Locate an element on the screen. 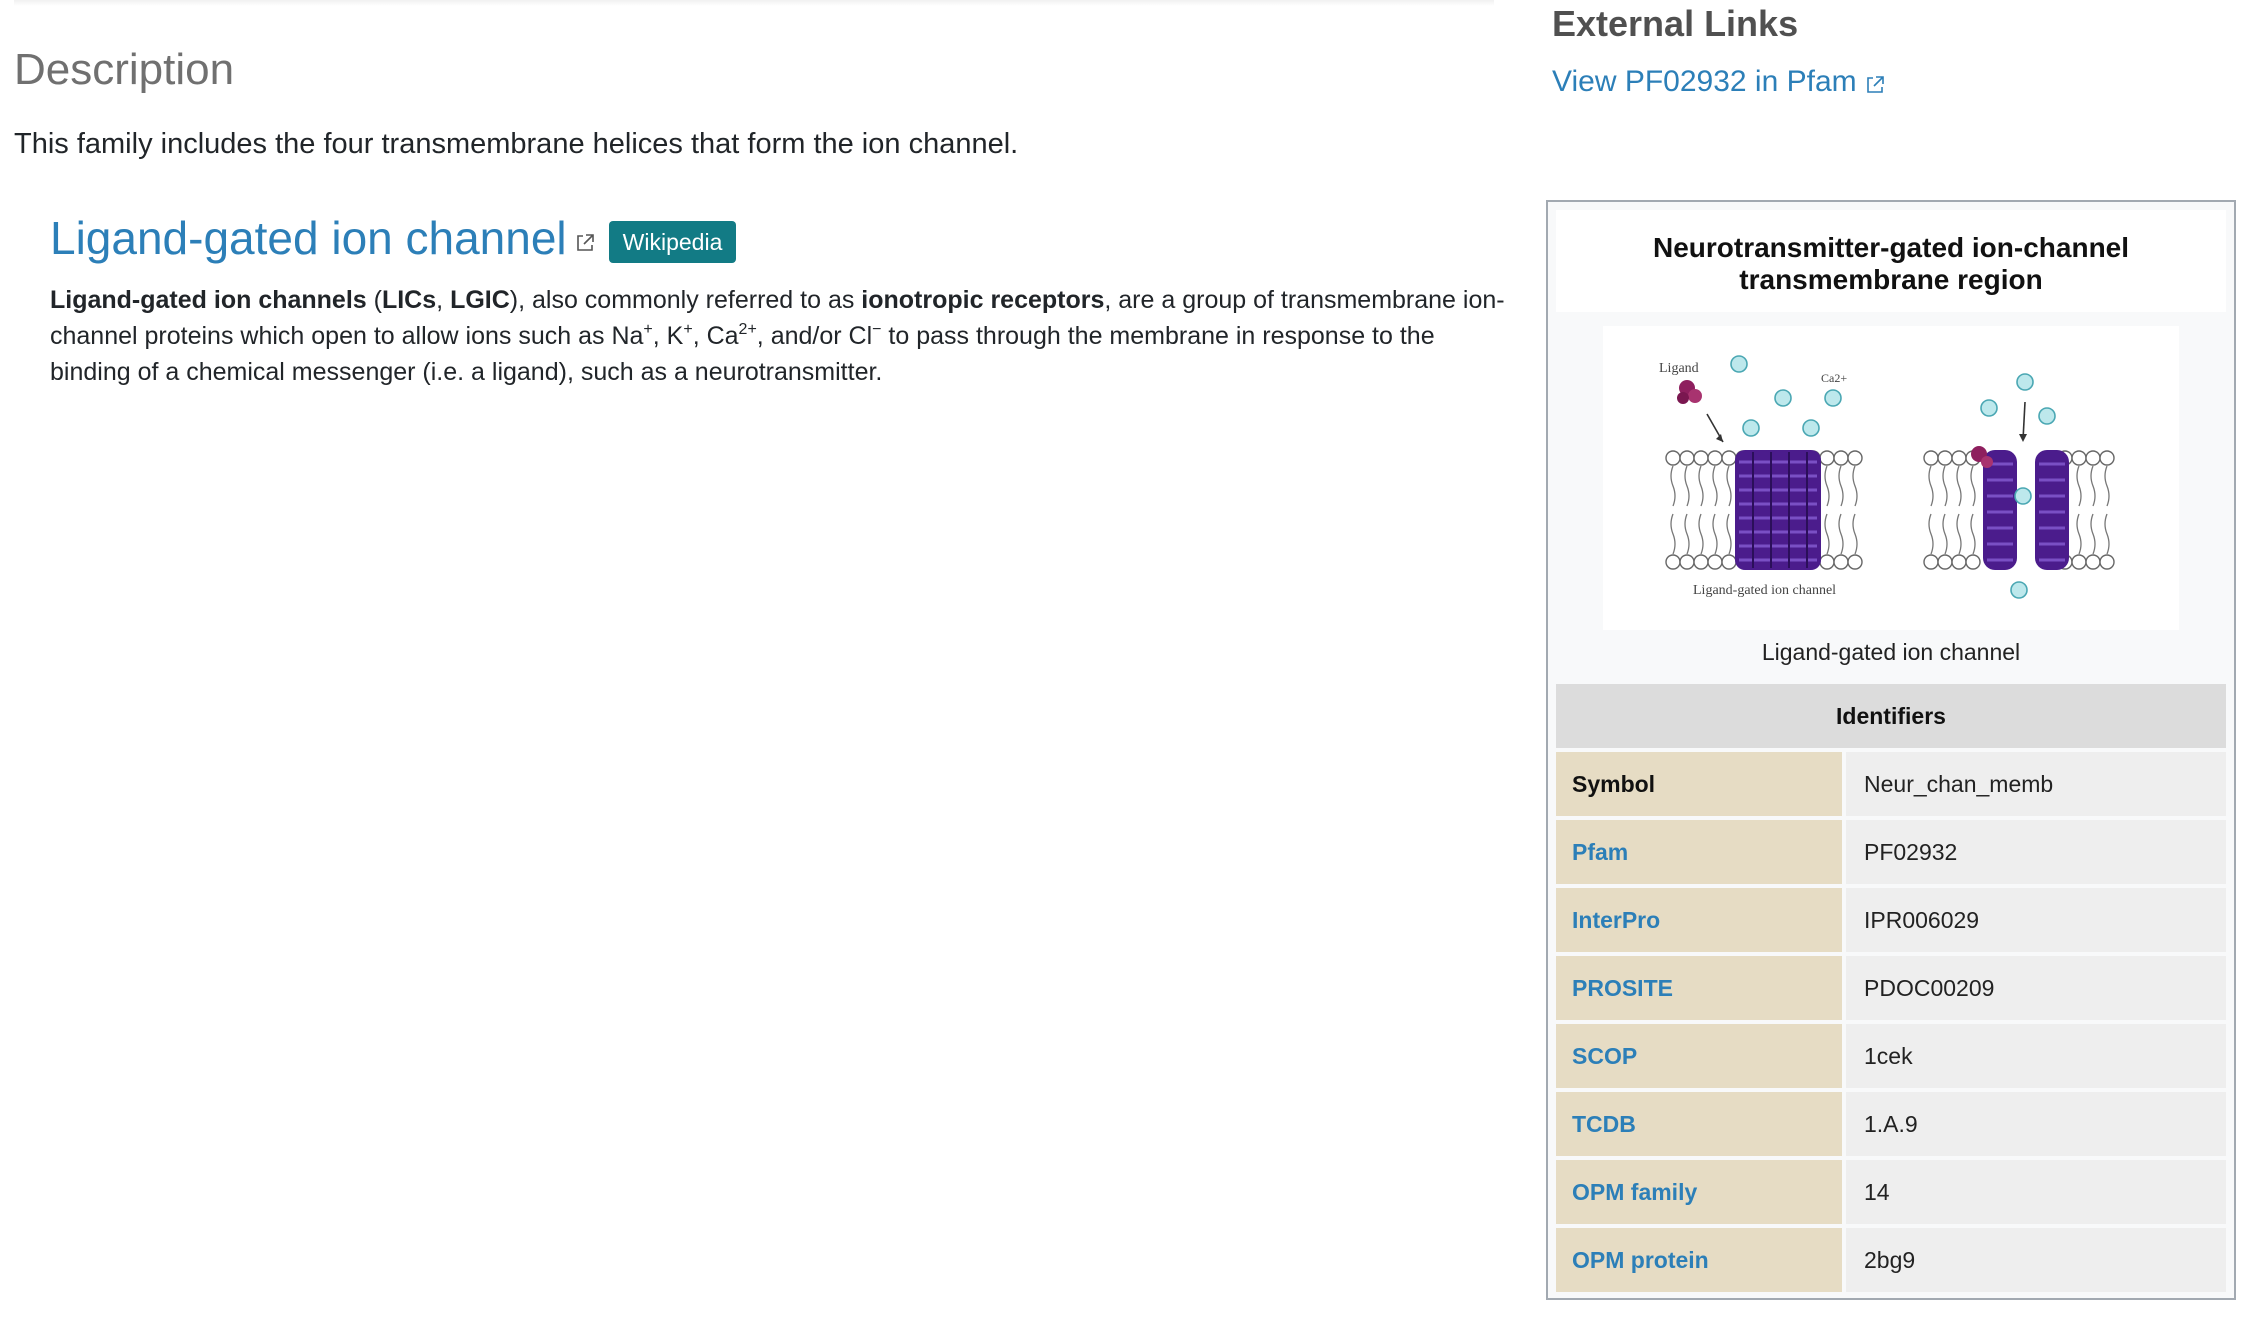 This screenshot has height=1326, width=2264. ligand-label: Ligand is located at coordinates (1679, 368).